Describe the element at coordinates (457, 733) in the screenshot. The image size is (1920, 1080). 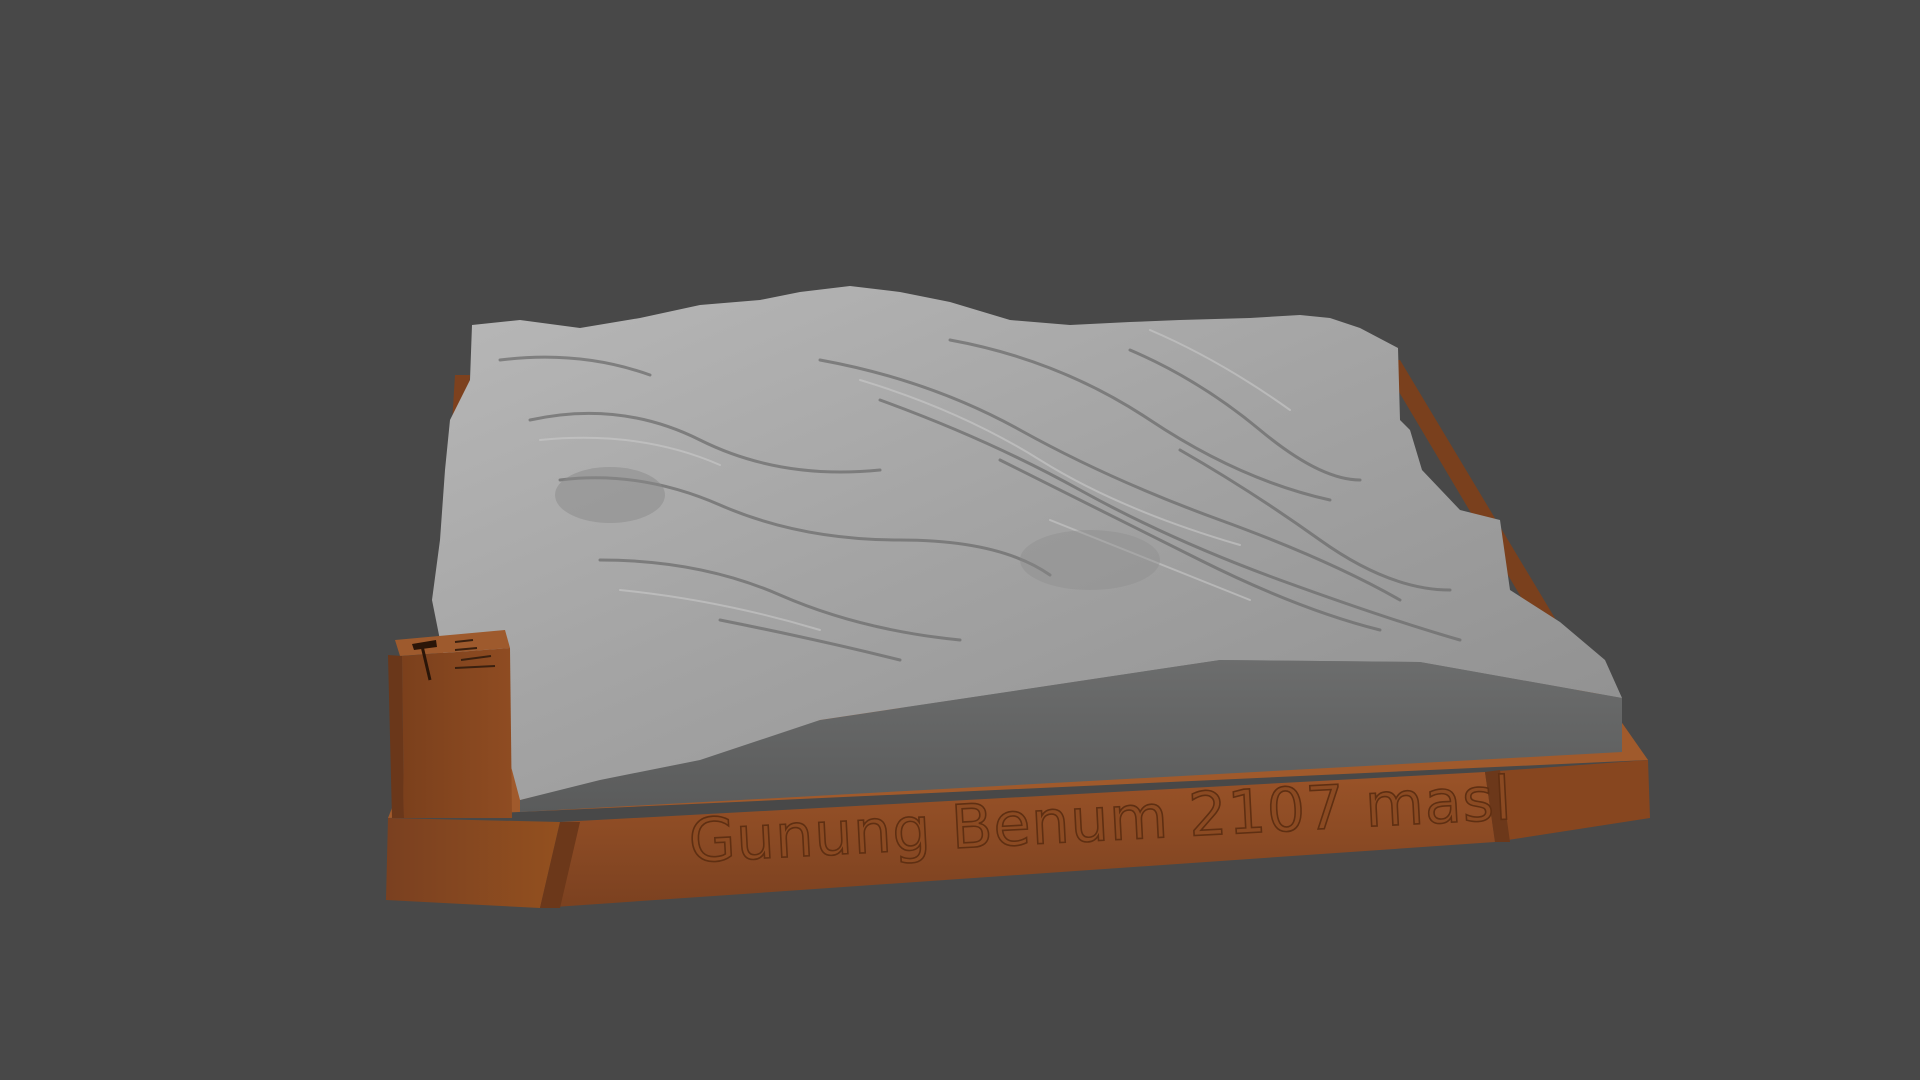
I see `tower-front` at that location.